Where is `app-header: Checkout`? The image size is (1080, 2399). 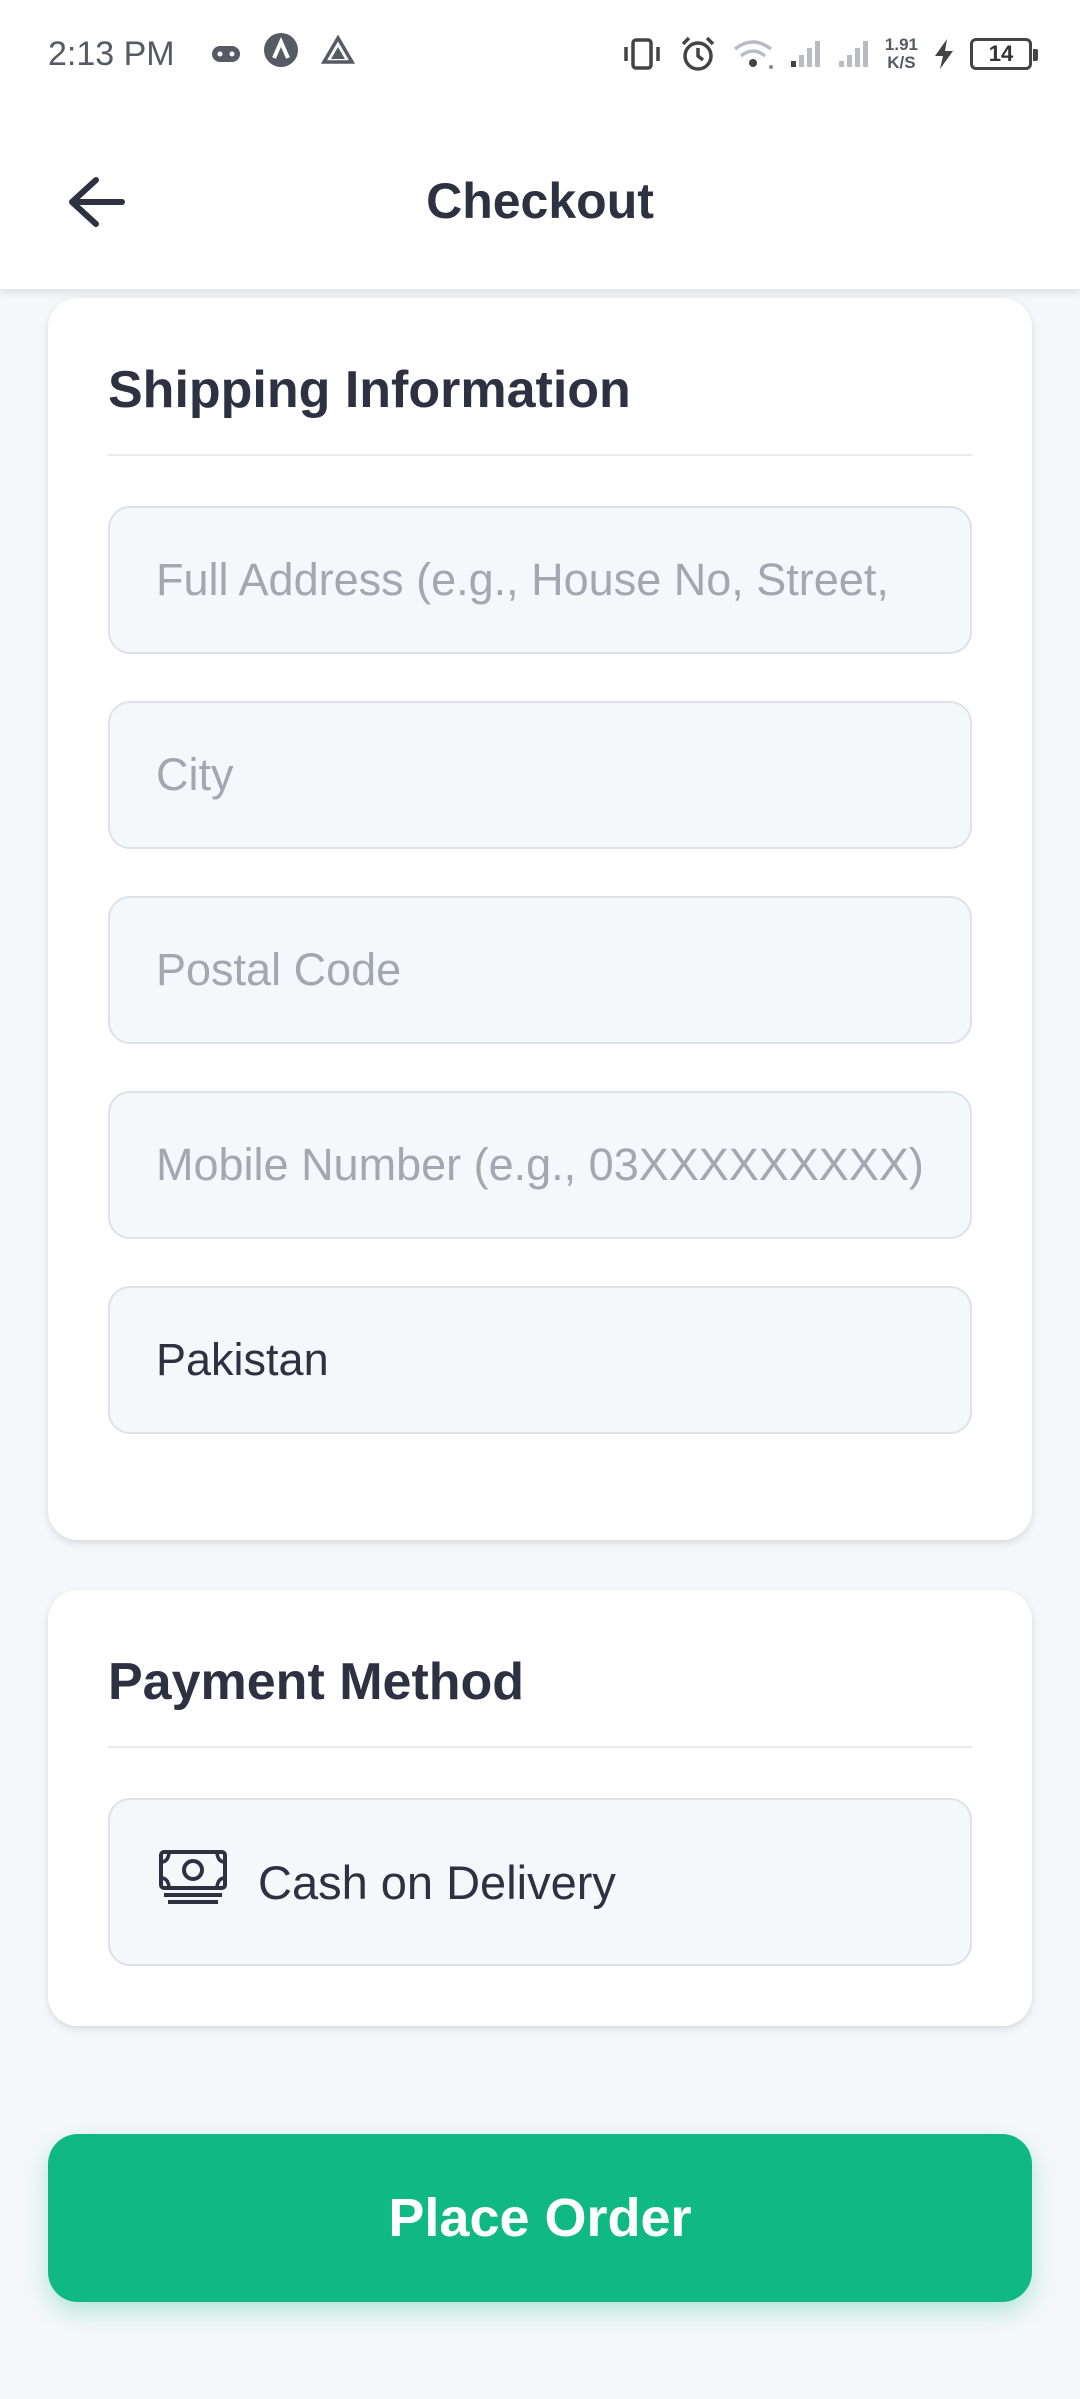 app-header: Checkout is located at coordinates (540, 199).